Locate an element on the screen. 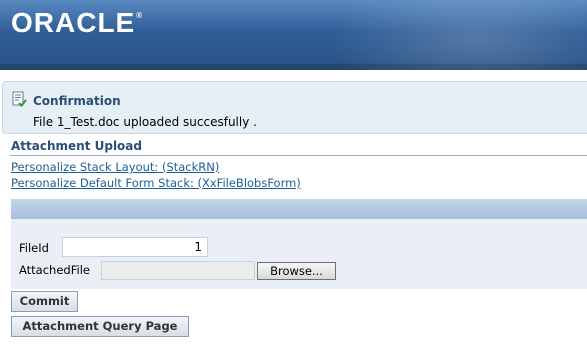 This screenshot has height=354, width=587. section-divider is located at coordinates (298, 155).